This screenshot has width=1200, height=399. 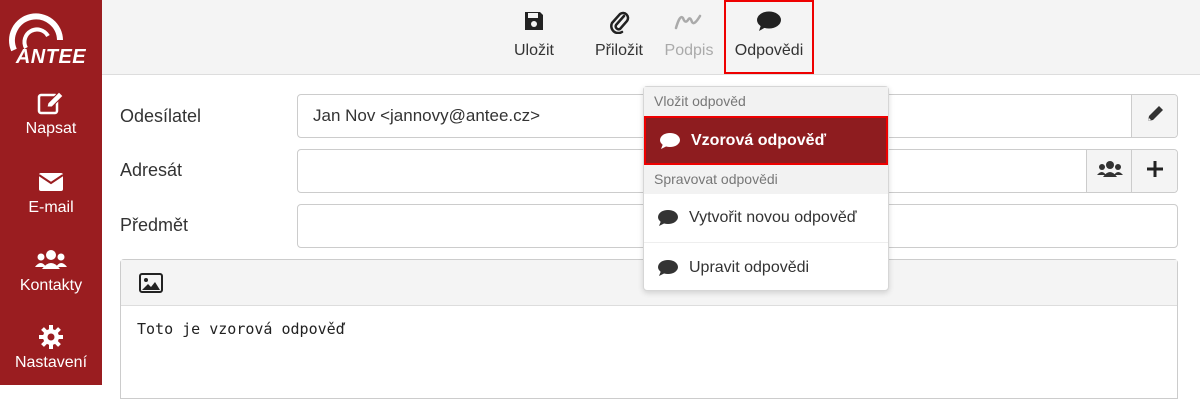 I want to click on nav-nastaveni-label: Nastavení, so click(x=51, y=362).